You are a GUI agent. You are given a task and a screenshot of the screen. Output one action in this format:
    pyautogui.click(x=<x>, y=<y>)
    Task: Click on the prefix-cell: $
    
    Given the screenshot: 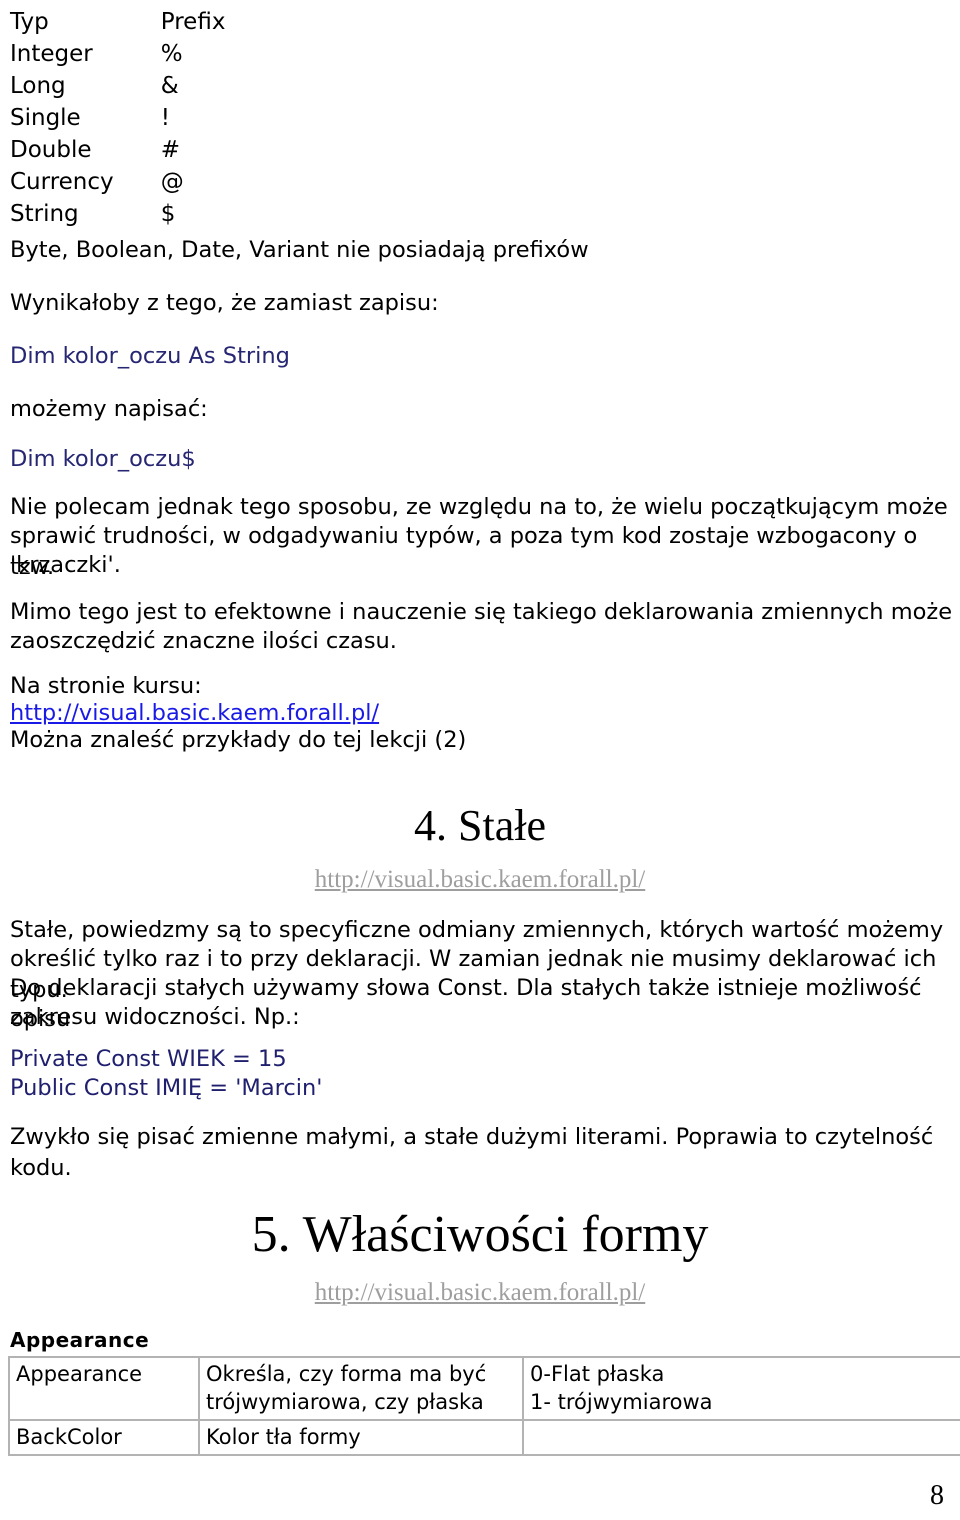 What is the action you would take?
    pyautogui.click(x=168, y=214)
    